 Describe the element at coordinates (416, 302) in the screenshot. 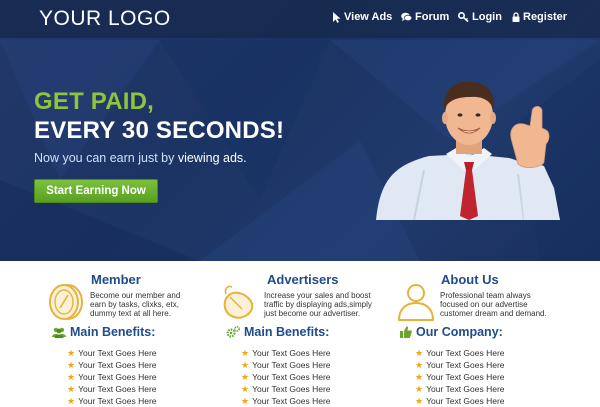

I see `person-outline-icon` at that location.